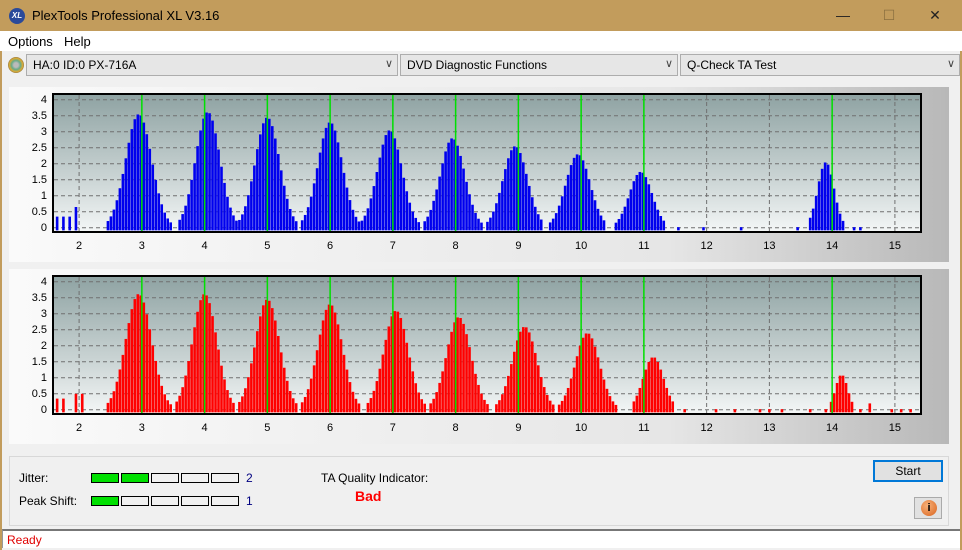  What do you see at coordinates (889, 15) in the screenshot?
I see `maximize-button: ☐` at bounding box center [889, 15].